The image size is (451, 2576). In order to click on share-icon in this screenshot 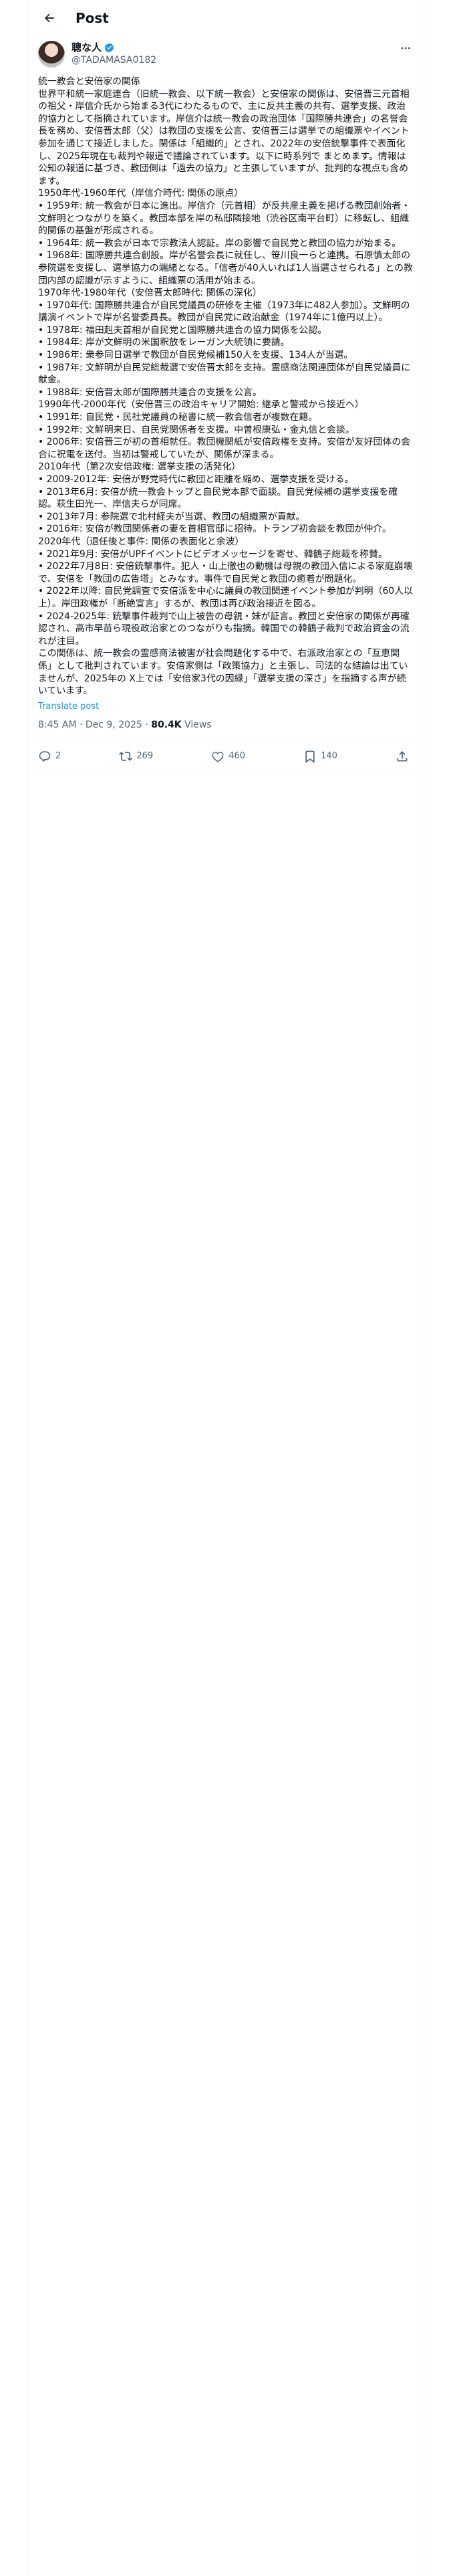, I will do `click(402, 756)`.